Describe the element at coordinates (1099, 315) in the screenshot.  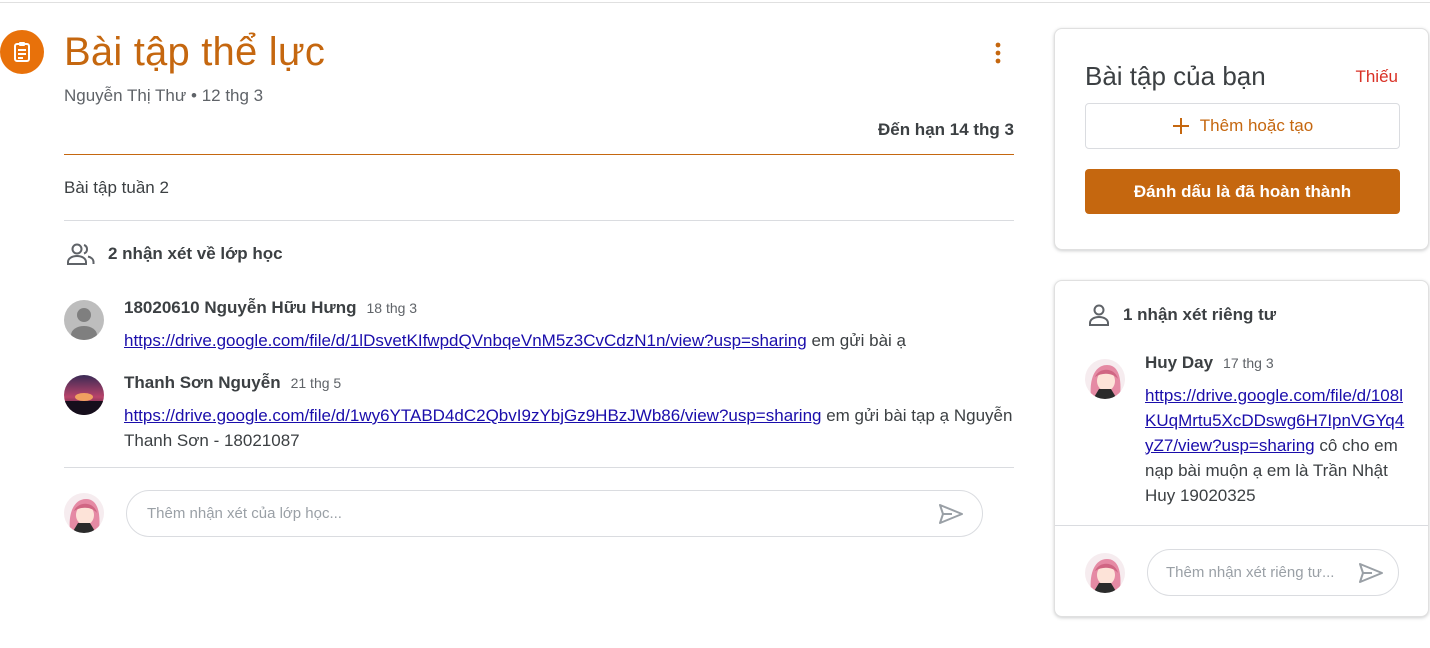
I see `person-icon` at that location.